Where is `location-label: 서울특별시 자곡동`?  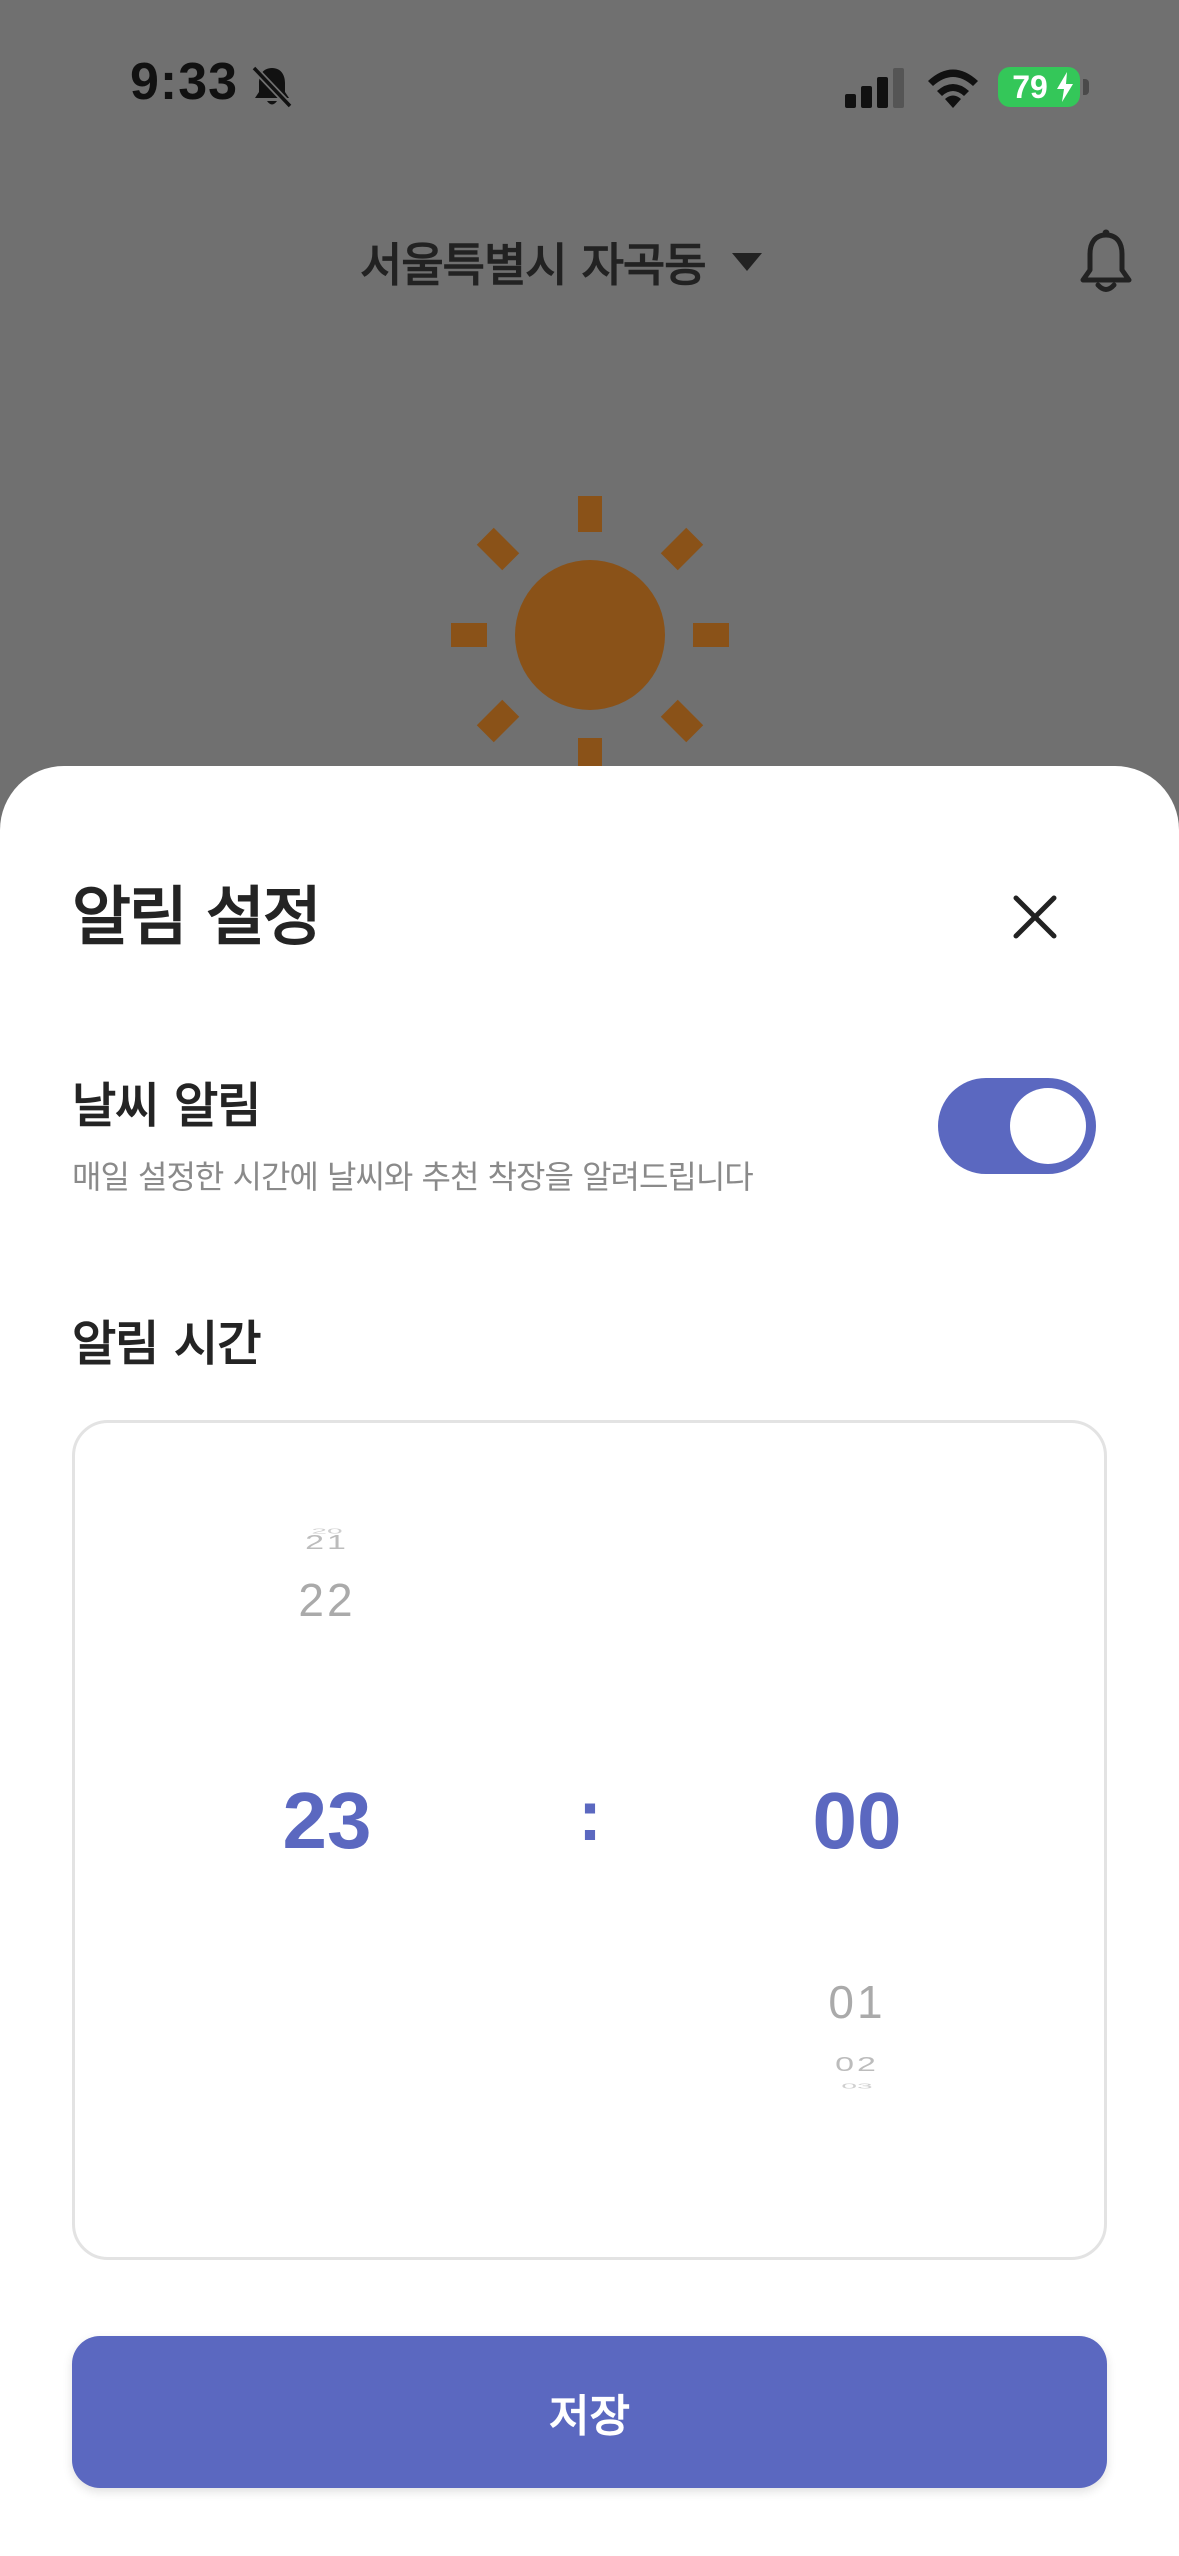 location-label: 서울특별시 자곡동 is located at coordinates (533, 265).